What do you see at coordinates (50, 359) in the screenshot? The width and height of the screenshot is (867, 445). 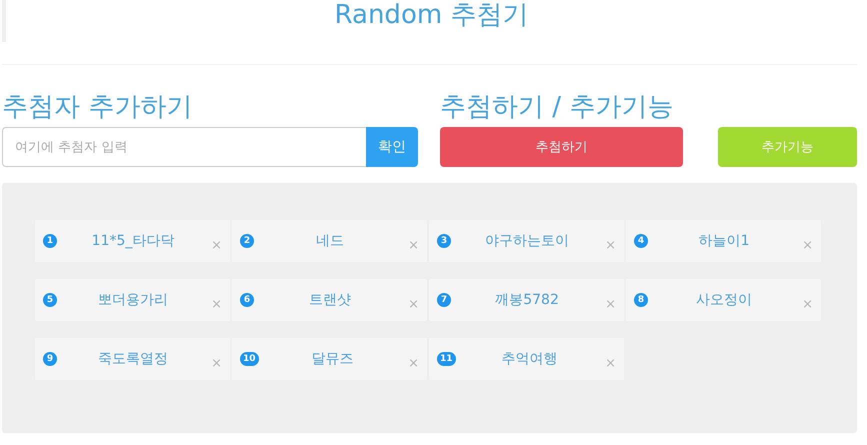 I see `number-badge: 9` at bounding box center [50, 359].